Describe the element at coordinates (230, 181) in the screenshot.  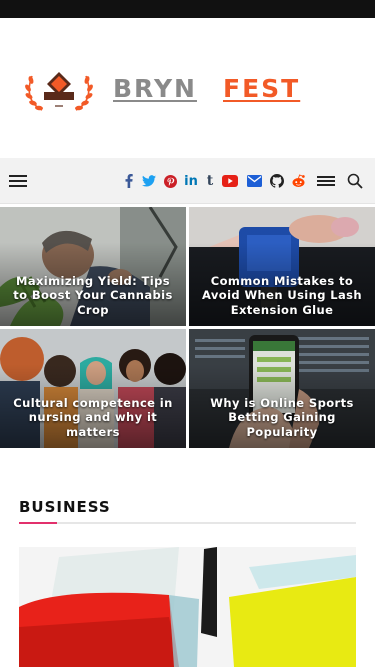
I see `youtube-icon` at that location.